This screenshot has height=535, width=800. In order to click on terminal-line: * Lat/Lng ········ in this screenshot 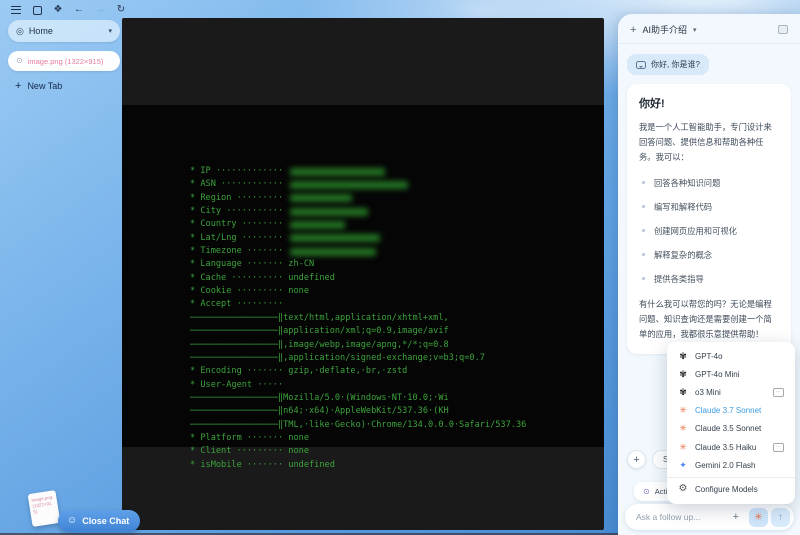, I will do `click(358, 238)`.